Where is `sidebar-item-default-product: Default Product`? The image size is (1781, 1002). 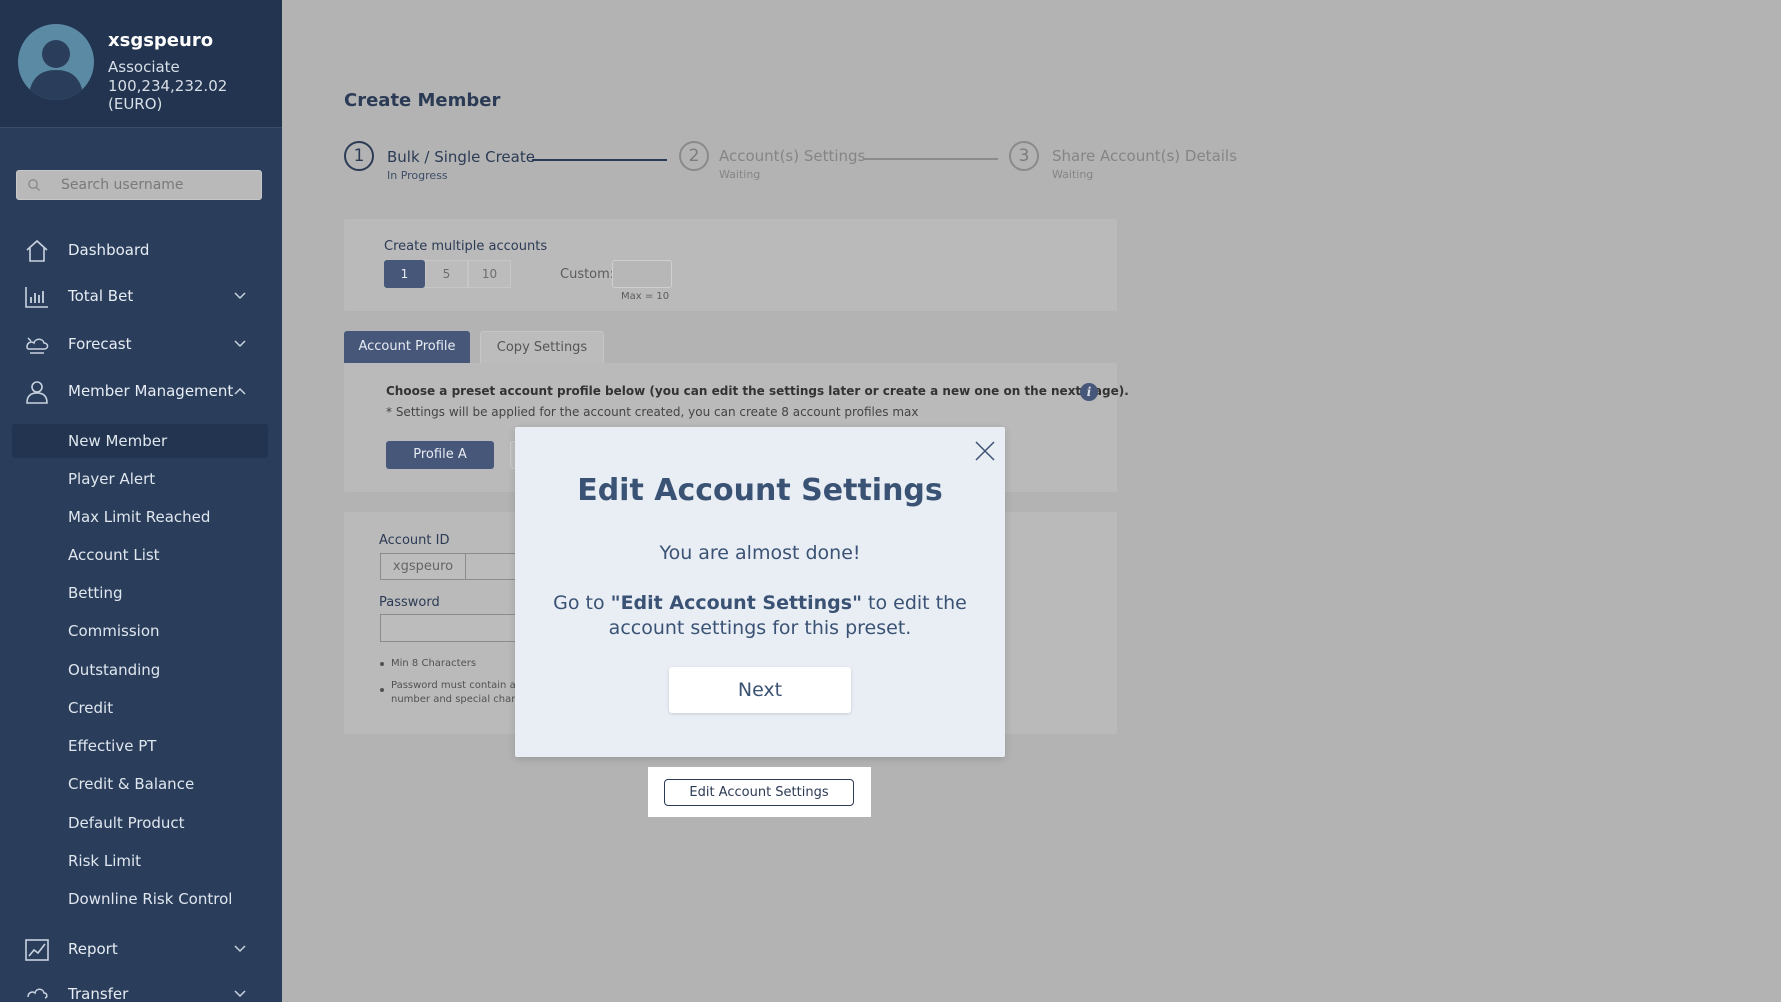 sidebar-item-default-product: Default Product is located at coordinates (140, 823).